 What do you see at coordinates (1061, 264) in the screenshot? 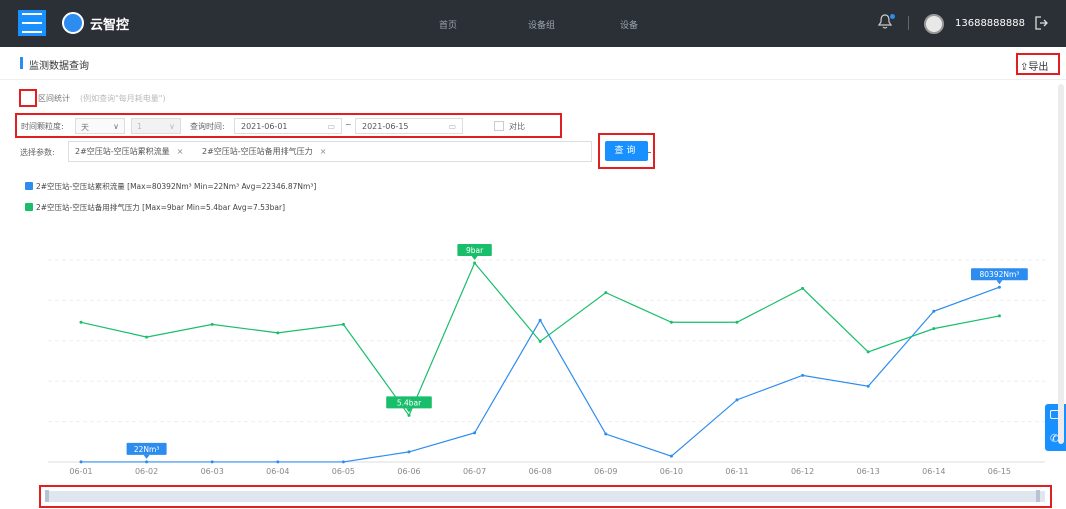
I see `scrollbar` at bounding box center [1061, 264].